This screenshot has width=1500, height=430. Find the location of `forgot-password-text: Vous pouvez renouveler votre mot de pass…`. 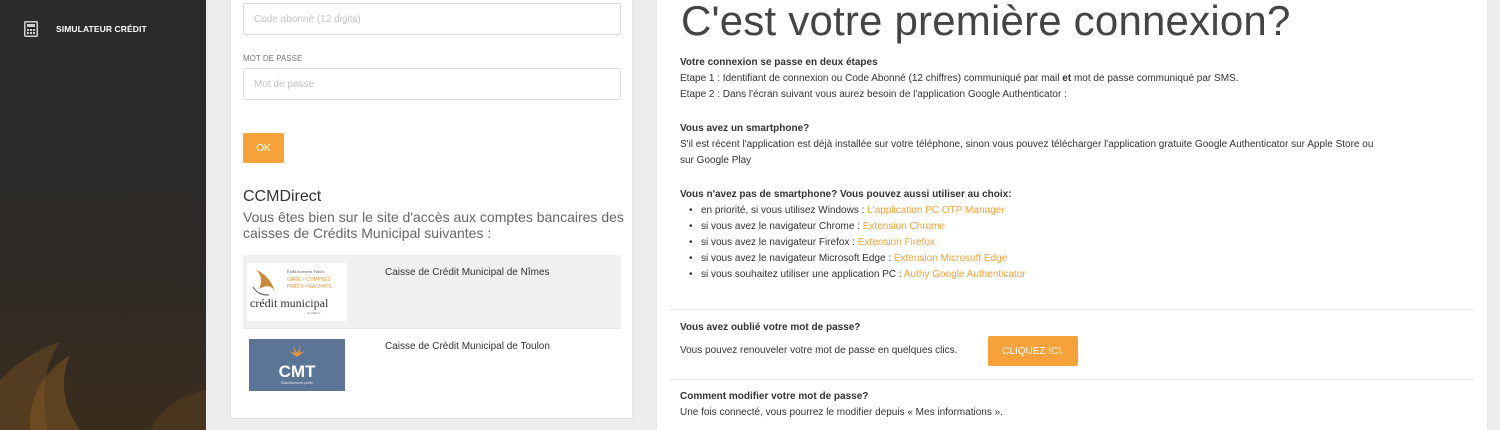

forgot-password-text: Vous pouvez renouveler votre mot de pass… is located at coordinates (819, 350).